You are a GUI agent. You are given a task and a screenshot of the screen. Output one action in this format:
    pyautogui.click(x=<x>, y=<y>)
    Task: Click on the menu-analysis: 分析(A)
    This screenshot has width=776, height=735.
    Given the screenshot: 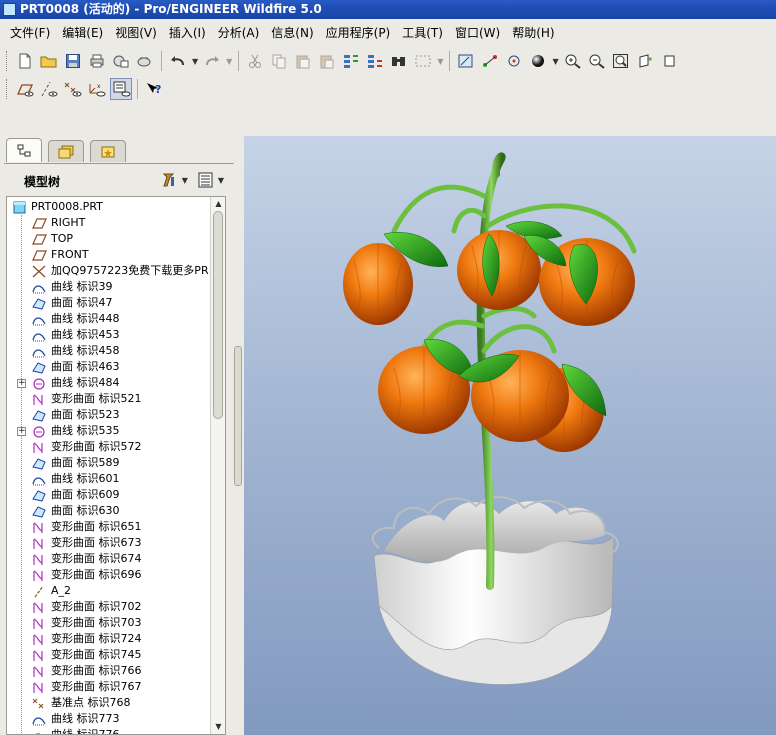 What is the action you would take?
    pyautogui.click(x=239, y=32)
    